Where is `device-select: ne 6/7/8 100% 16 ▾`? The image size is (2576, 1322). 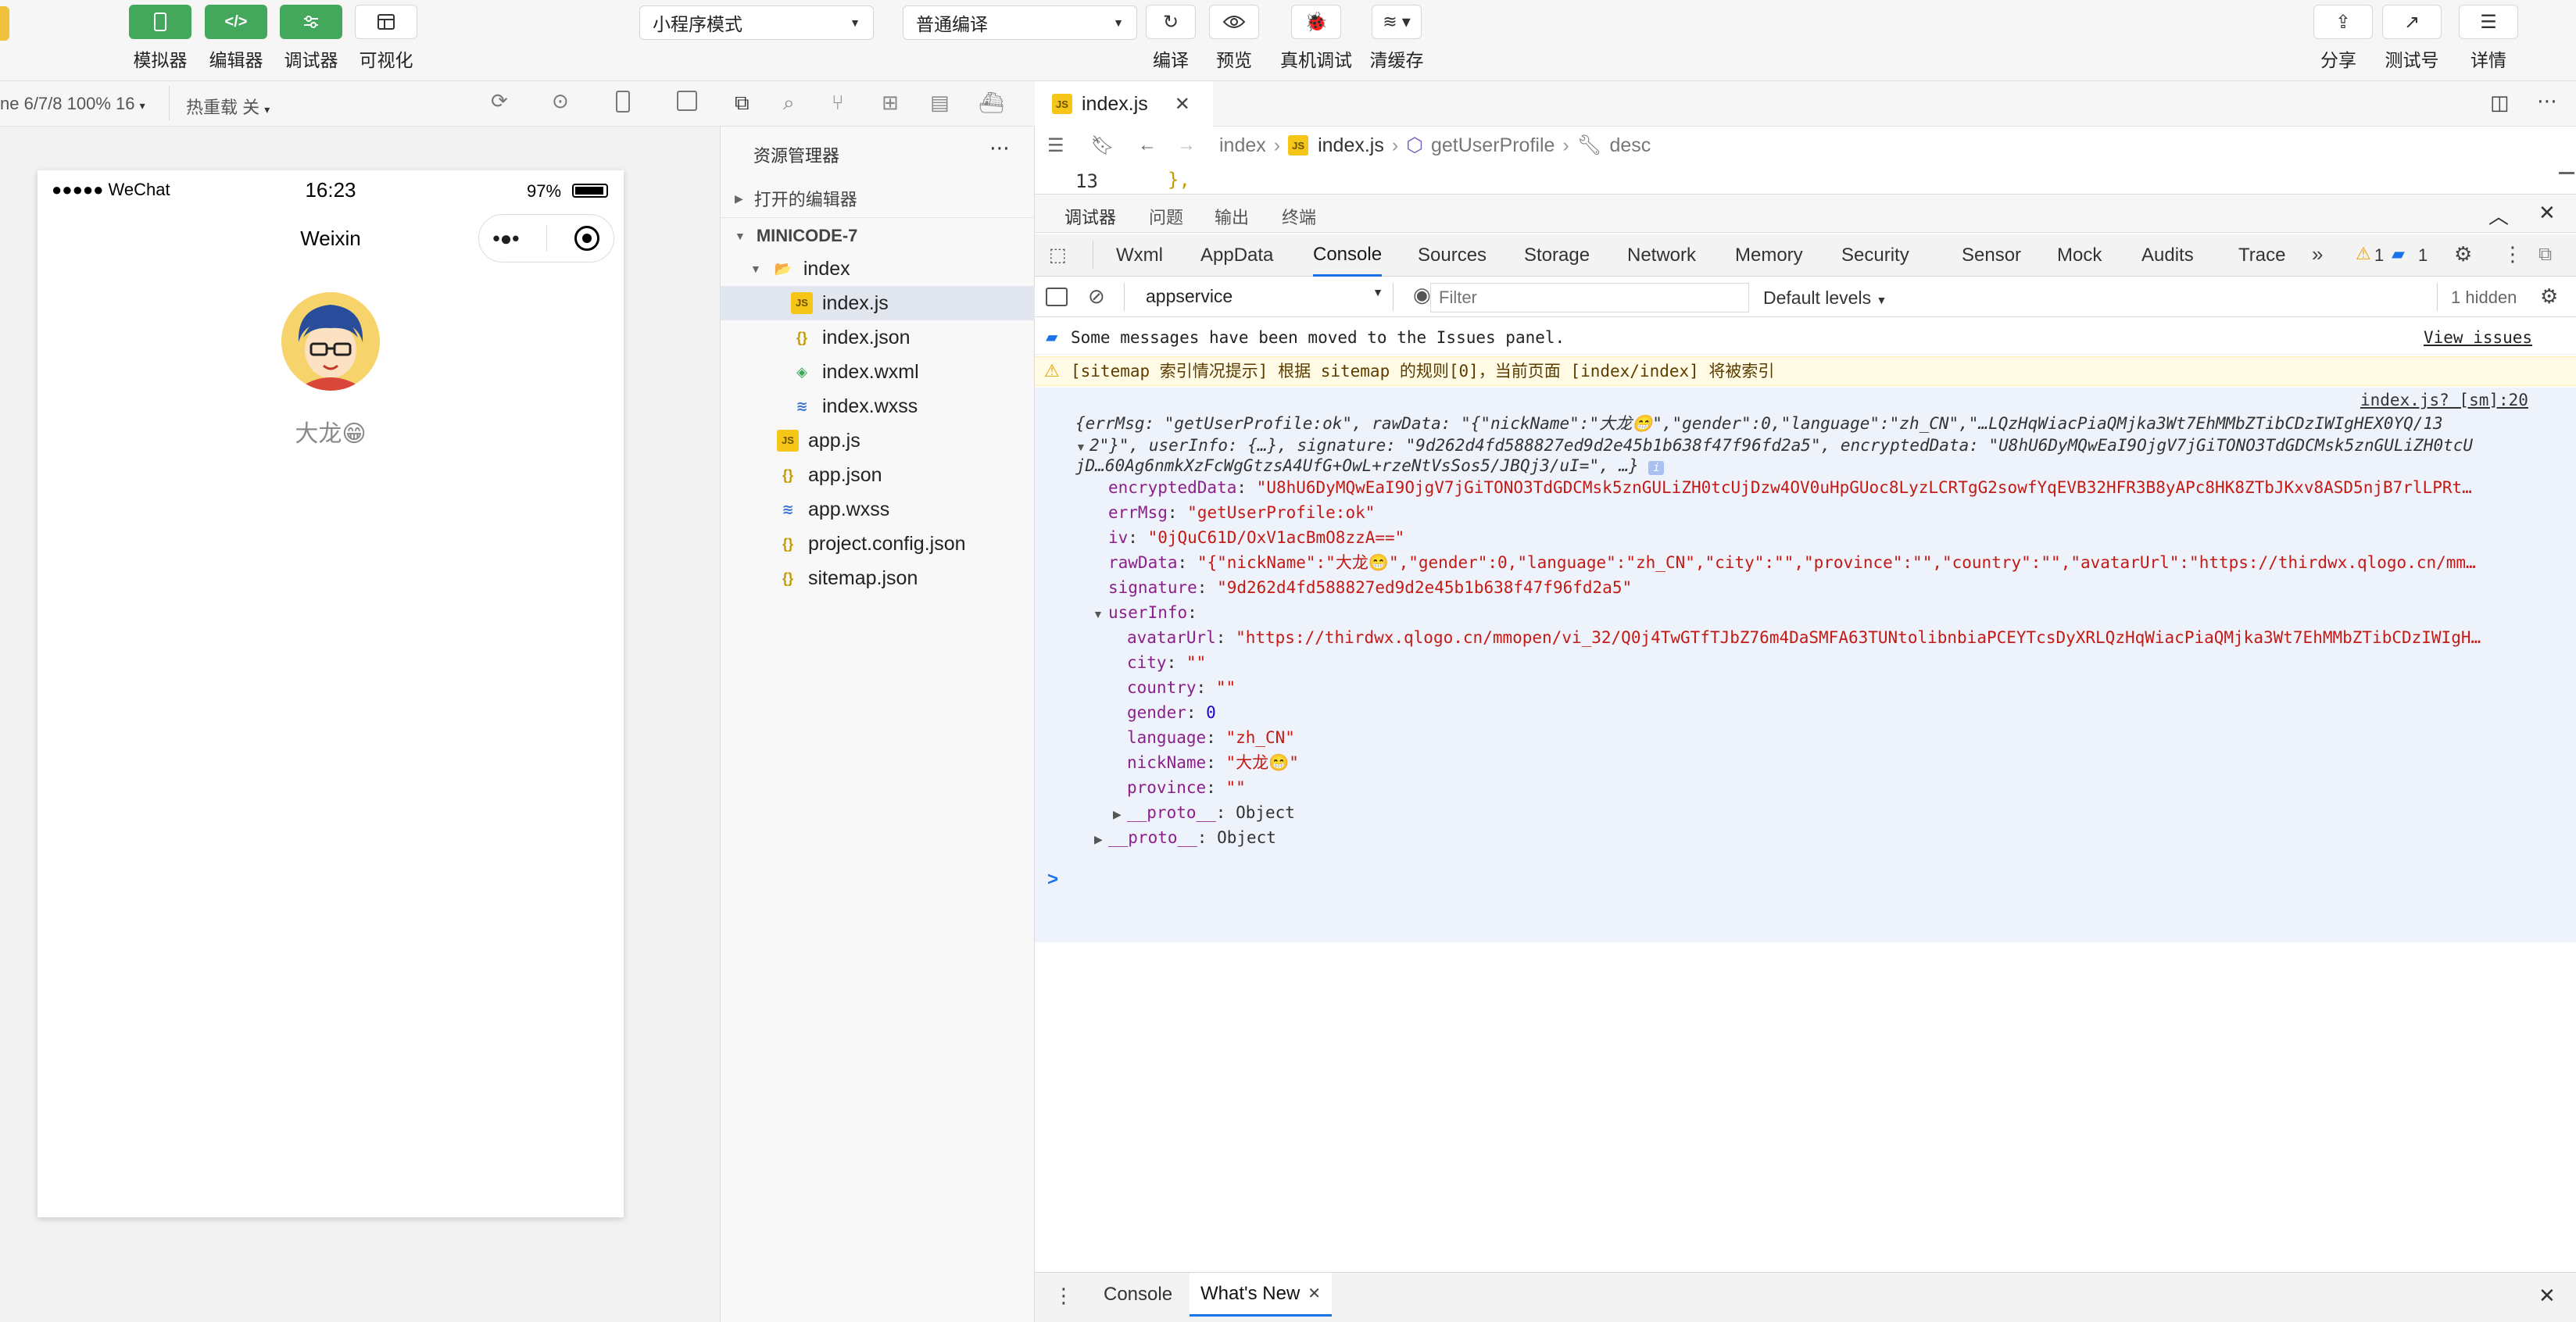 device-select: ne 6/7/8 100% 16 ▾ is located at coordinates (72, 104).